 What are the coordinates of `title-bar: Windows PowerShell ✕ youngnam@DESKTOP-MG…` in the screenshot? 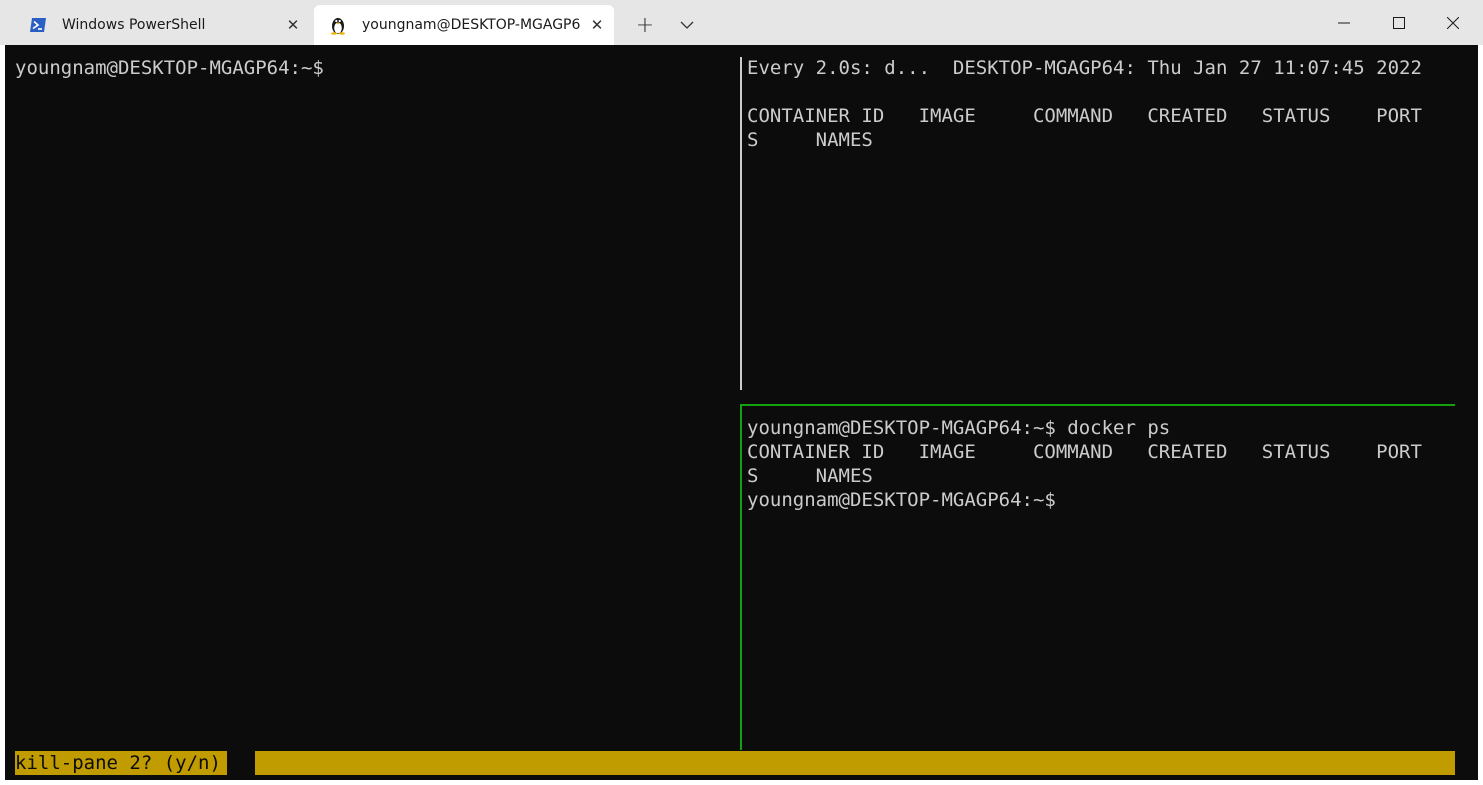 It's located at (741, 22).